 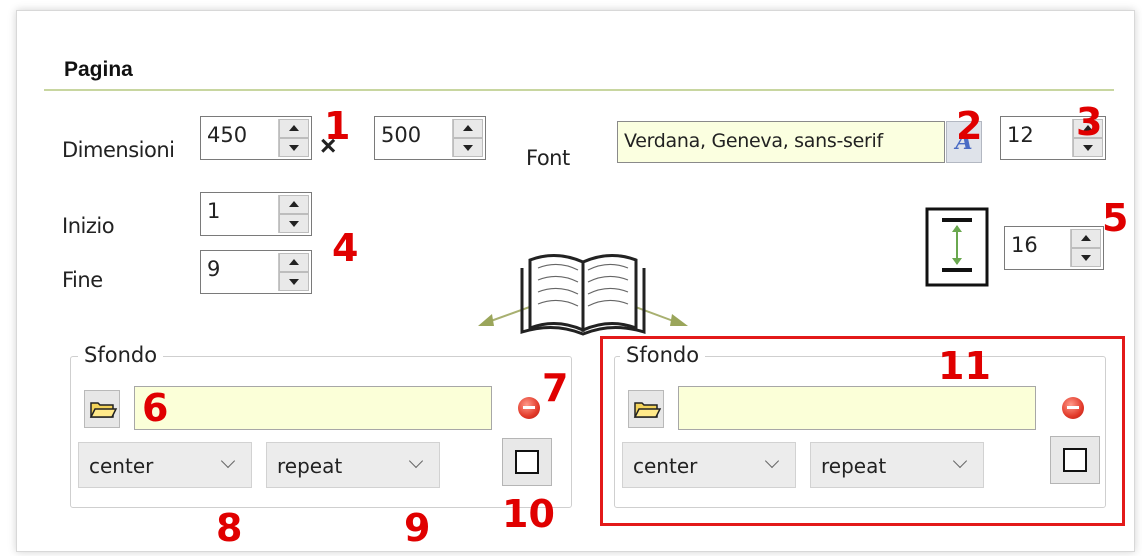 I want to click on height-value: 500, so click(x=401, y=135).